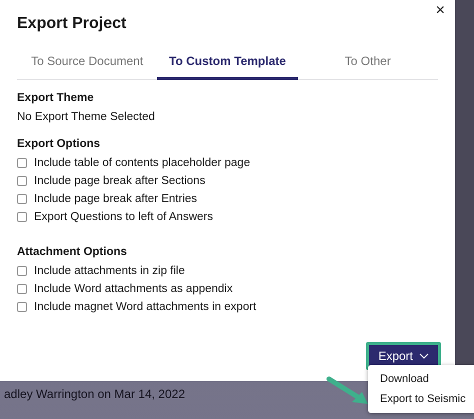 The width and height of the screenshot is (474, 419). I want to click on close-button: ×, so click(440, 11).